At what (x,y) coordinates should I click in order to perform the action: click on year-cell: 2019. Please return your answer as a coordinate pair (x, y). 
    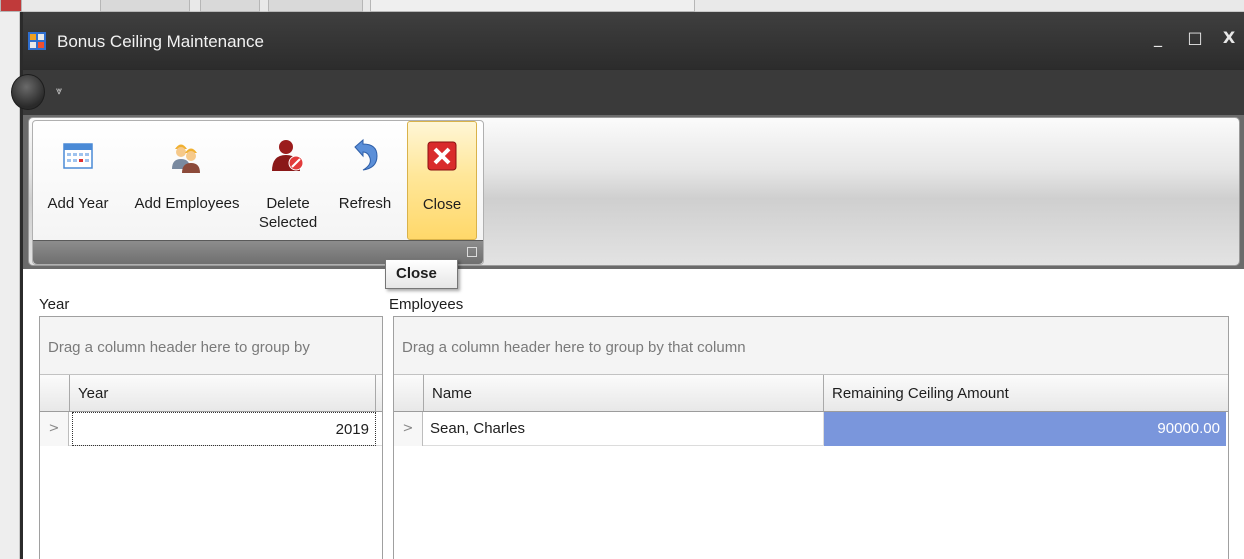
    Looking at the image, I should click on (224, 429).